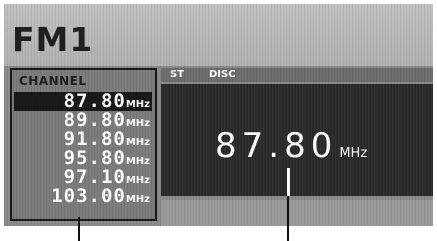 The width and height of the screenshot is (437, 241). I want to click on callout-line-channel, so click(79, 229).